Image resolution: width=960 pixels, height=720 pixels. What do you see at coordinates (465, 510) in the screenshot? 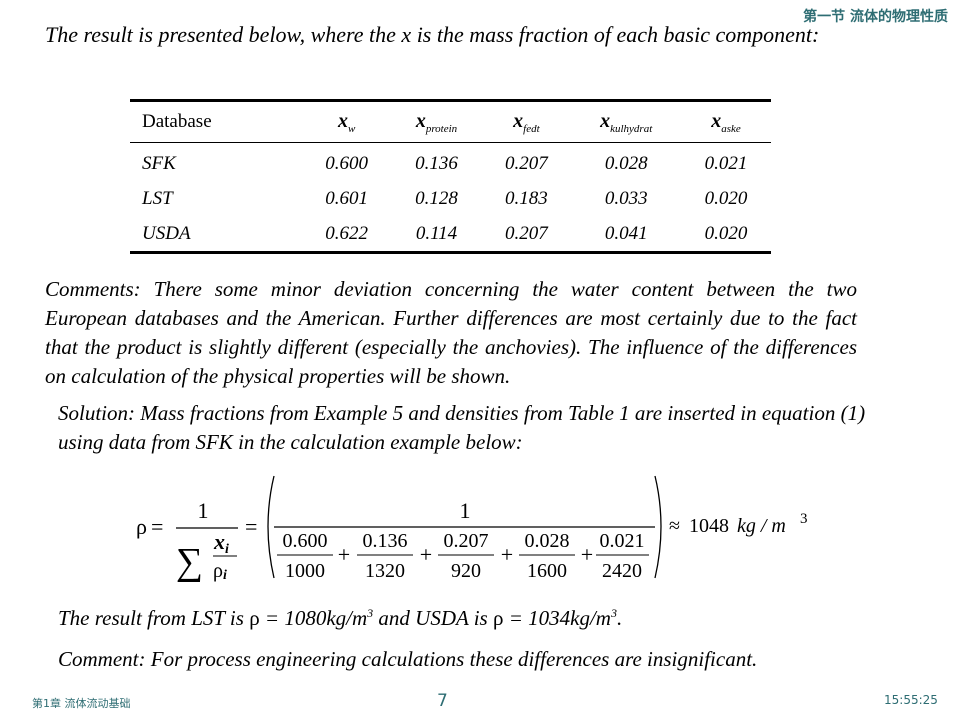
I see `formula-outer-one: 1` at bounding box center [465, 510].